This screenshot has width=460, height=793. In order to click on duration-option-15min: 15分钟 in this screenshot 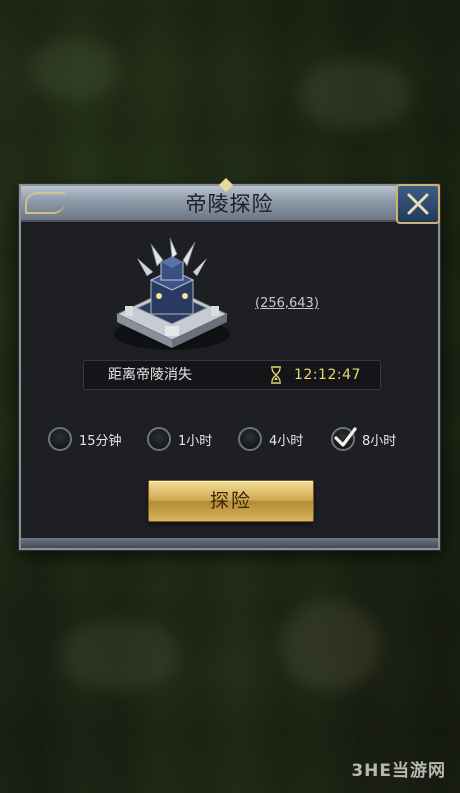, I will do `click(85, 439)`.